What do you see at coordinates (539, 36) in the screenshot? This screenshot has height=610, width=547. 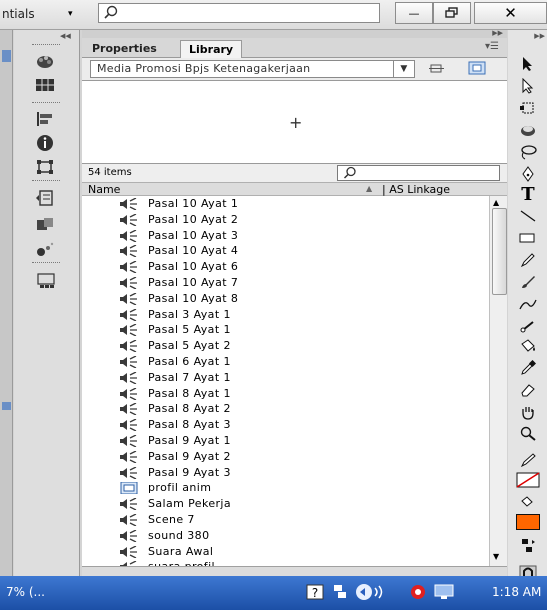 I see `collapse-arrows-icon: ▶▶` at bounding box center [539, 36].